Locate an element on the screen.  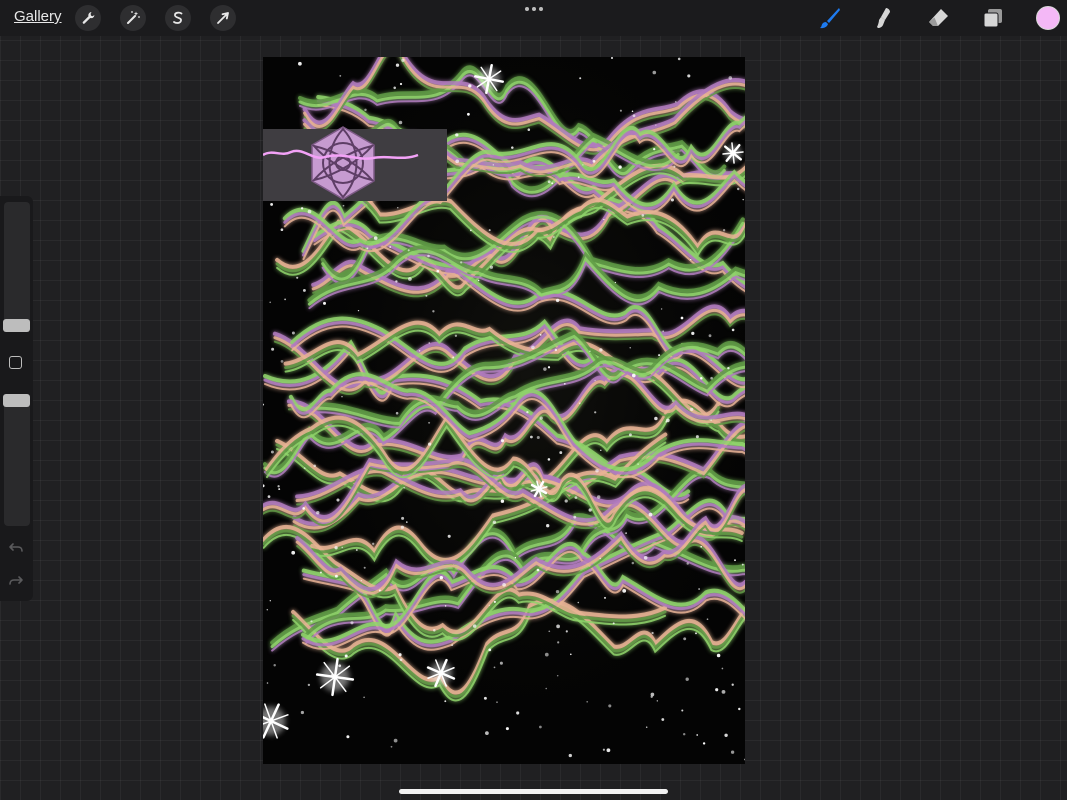
home-indicator is located at coordinates (533, 791).